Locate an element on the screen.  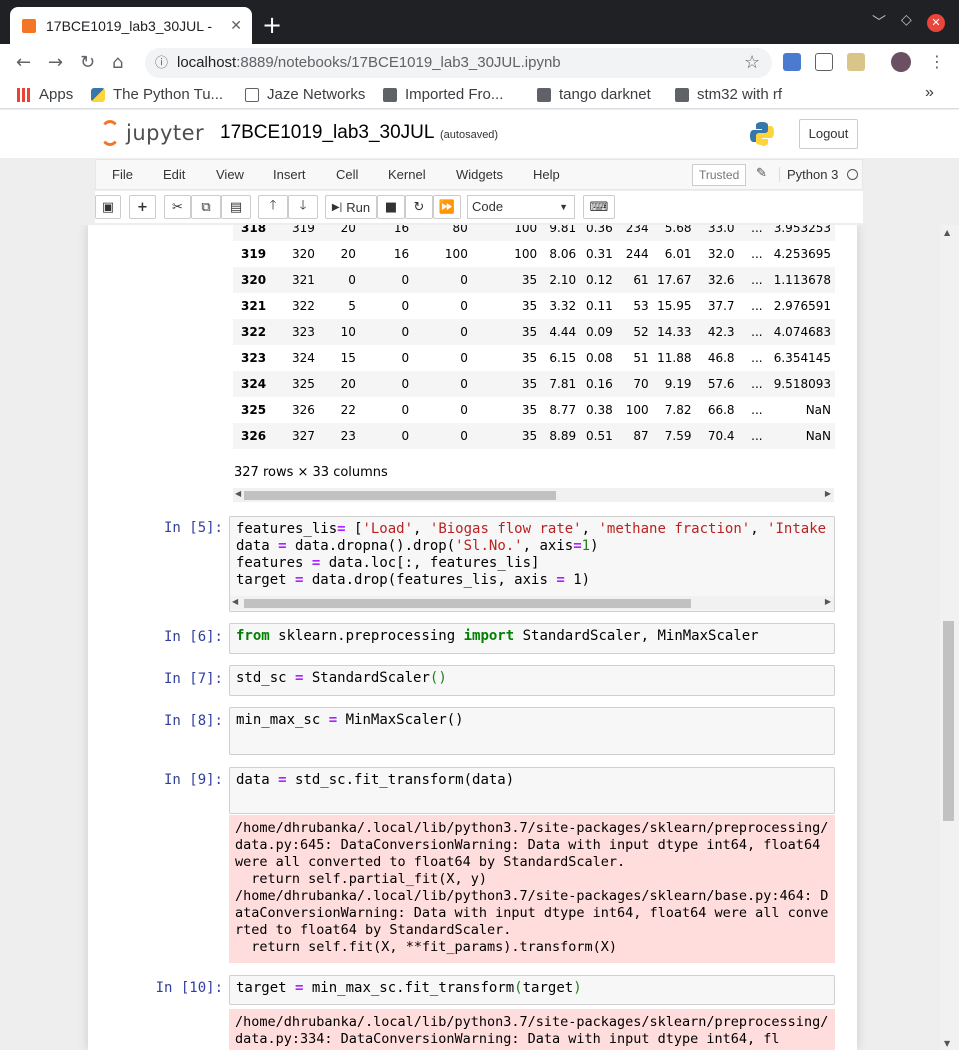
maximize-icon: ◇ is located at coordinates (906, 20).